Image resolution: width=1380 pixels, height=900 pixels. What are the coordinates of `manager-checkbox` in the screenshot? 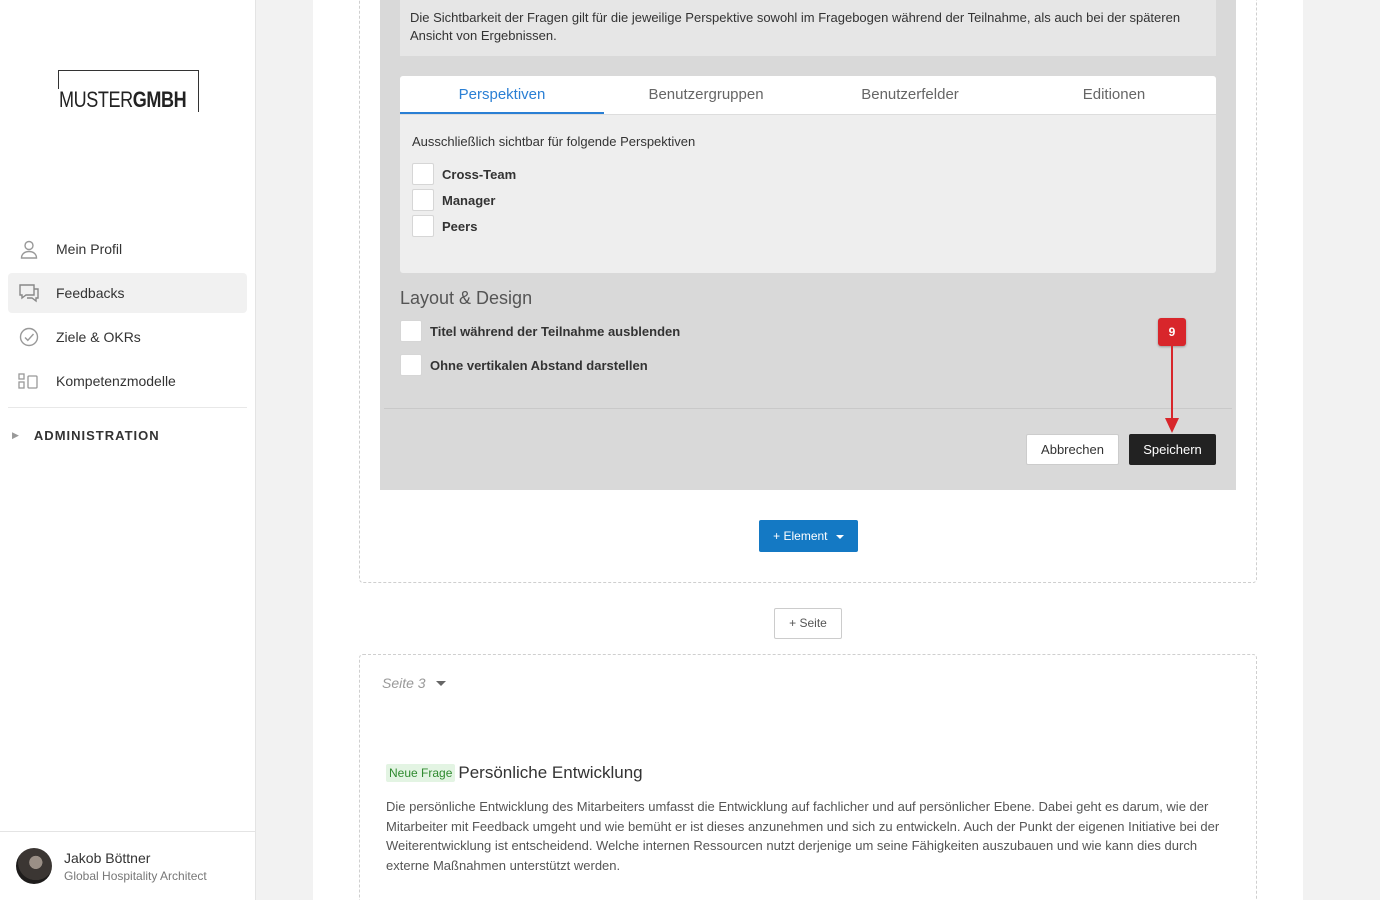 It's located at (423, 200).